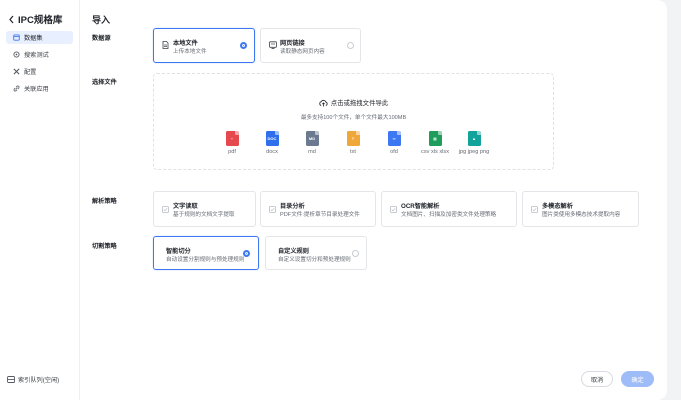 The image size is (681, 400). Describe the element at coordinates (178, 251) in the screenshot. I see `option-title: 智能切分` at that location.